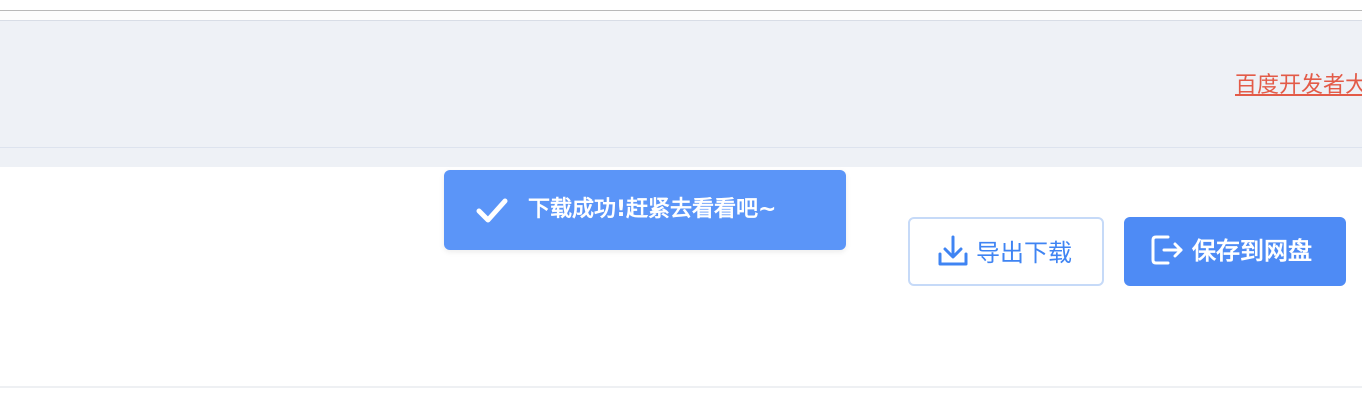 Image resolution: width=1362 pixels, height=416 pixels. Describe the element at coordinates (652, 209) in the screenshot. I see `toast-message: 下载成功!赶紧去看看吧~` at that location.